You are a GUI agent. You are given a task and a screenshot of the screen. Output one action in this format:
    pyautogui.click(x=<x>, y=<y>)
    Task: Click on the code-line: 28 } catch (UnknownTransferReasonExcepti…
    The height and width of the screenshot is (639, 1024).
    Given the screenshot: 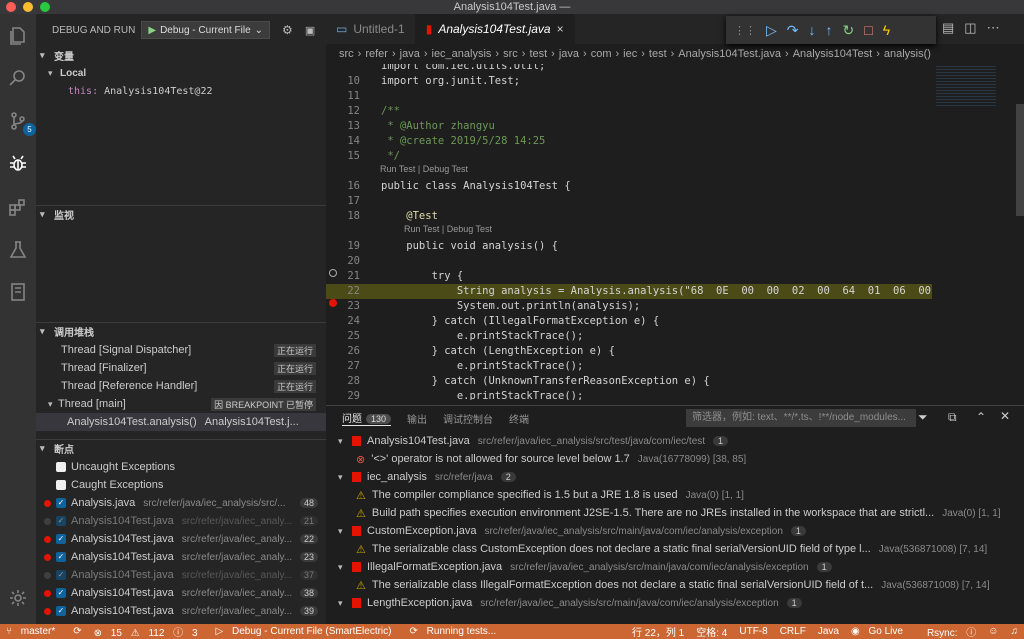 What is the action you would take?
    pyautogui.click(x=629, y=381)
    